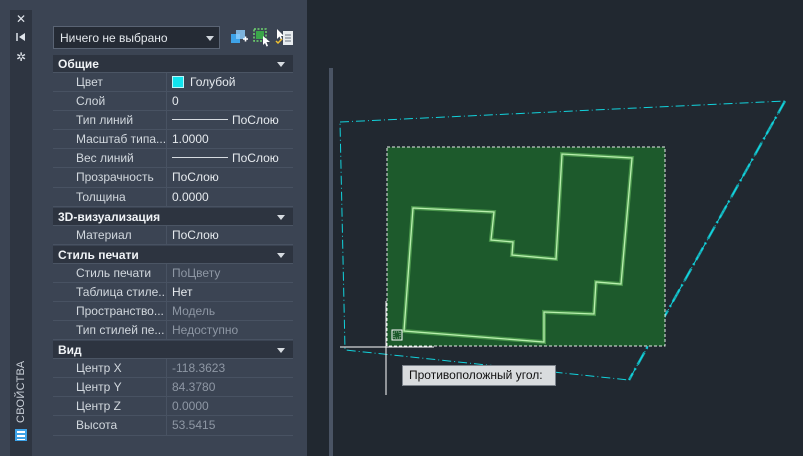 The width and height of the screenshot is (803, 456). I want to click on property-row: Масштаб типа... 1.0000, so click(173, 140).